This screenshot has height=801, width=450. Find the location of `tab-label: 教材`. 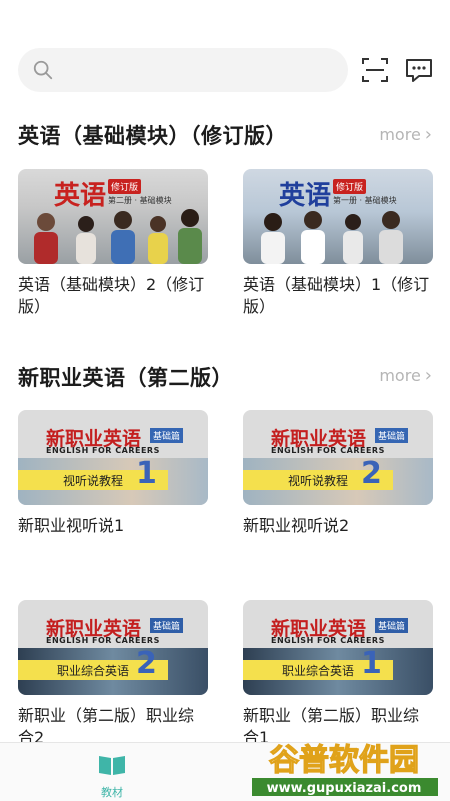

tab-label: 教材 is located at coordinates (112, 792).